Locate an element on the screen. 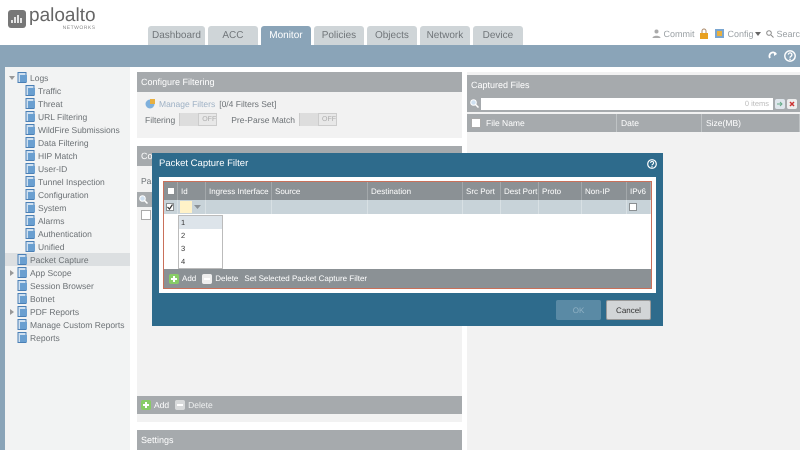 The image size is (800, 450). tree-item: Configuration is located at coordinates (67, 194).